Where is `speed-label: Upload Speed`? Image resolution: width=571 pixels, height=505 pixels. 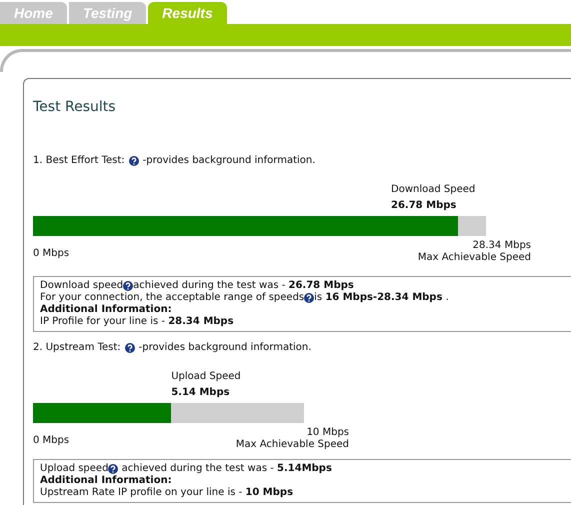 speed-label: Upload Speed is located at coordinates (206, 377).